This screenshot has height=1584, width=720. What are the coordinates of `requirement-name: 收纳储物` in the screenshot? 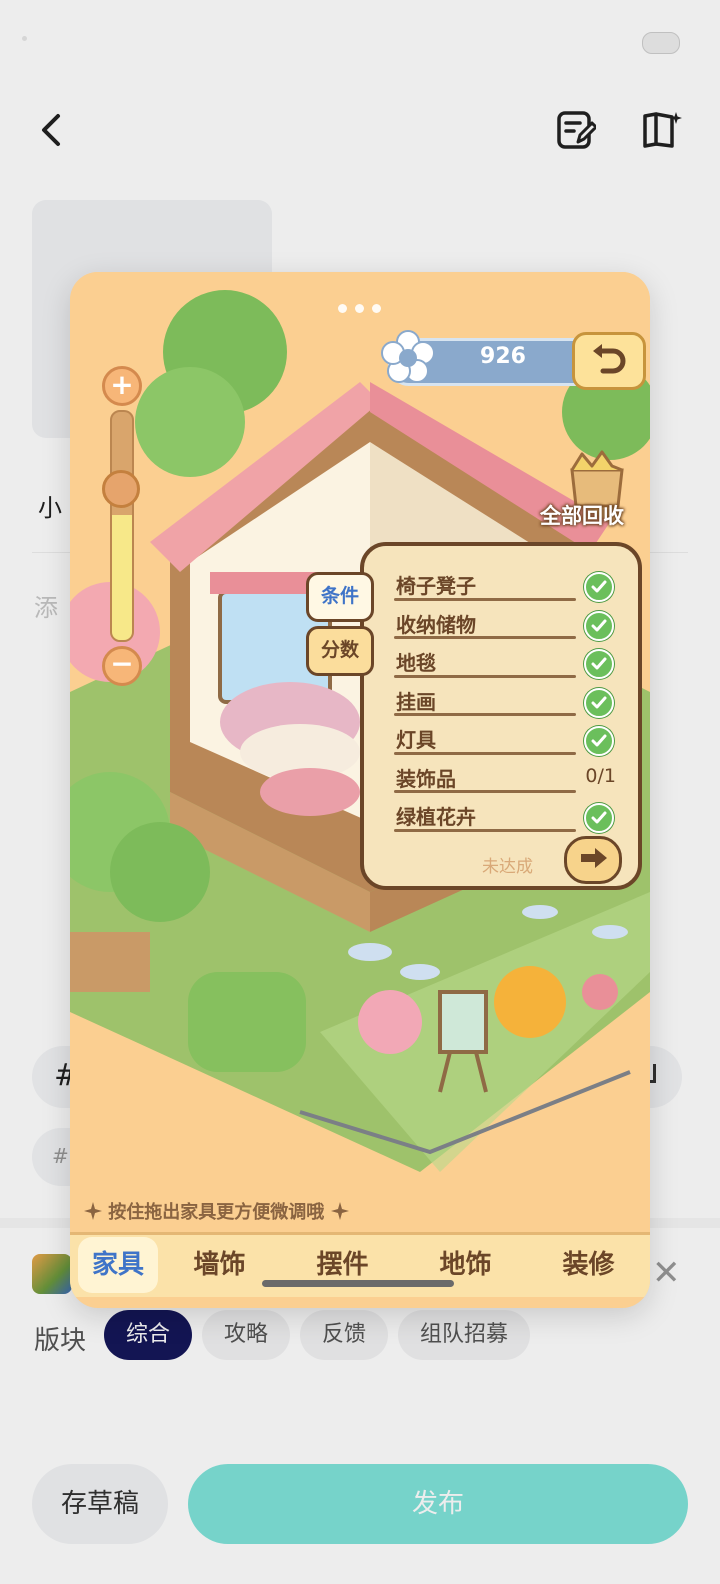 It's located at (436, 624).